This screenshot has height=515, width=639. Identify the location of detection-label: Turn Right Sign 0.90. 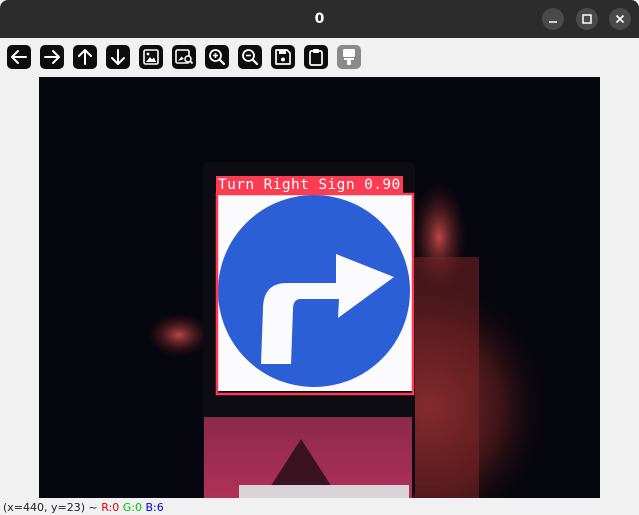
(309, 185).